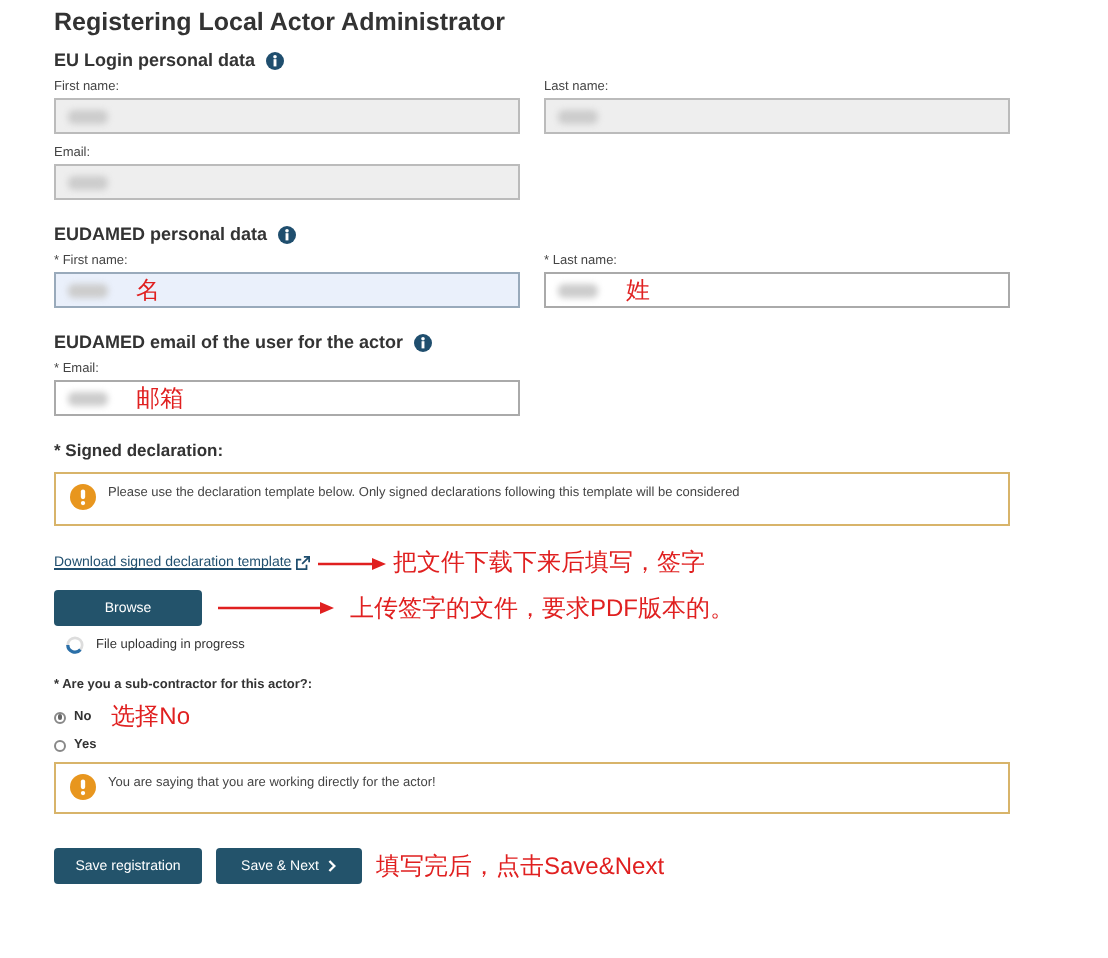 The height and width of the screenshot is (958, 1108). What do you see at coordinates (280, 22) in the screenshot?
I see `page-title: Registering Local Actor Administrator` at bounding box center [280, 22].